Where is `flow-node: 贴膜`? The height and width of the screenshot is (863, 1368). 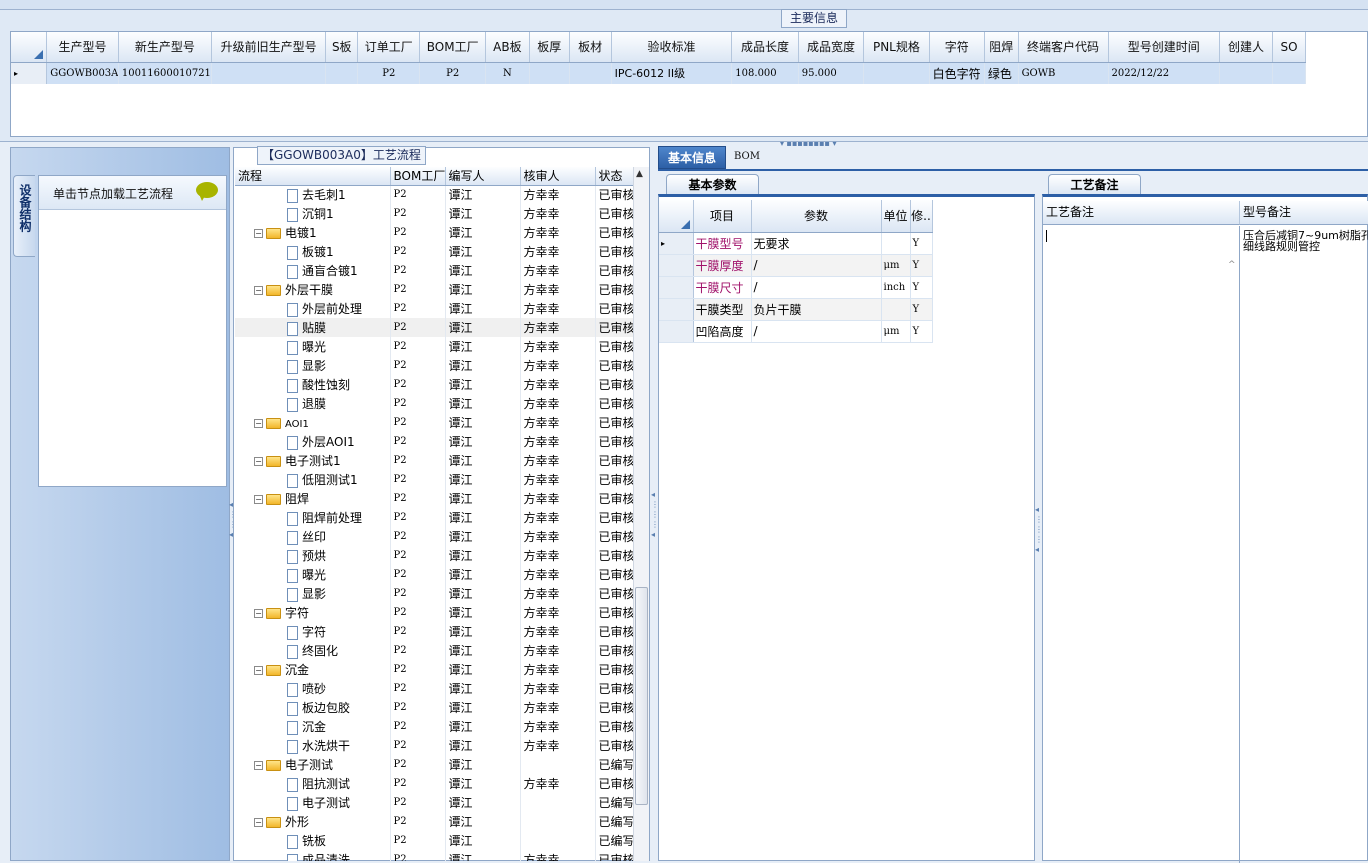
flow-node: 贴膜 is located at coordinates (313, 327).